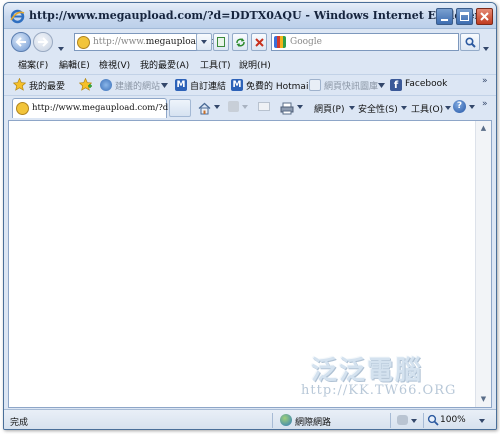  I want to click on msn-m-icon: M, so click(237, 85).